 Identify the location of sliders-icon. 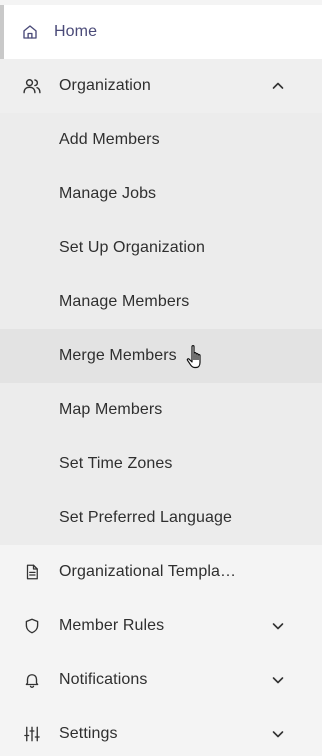
(32, 734).